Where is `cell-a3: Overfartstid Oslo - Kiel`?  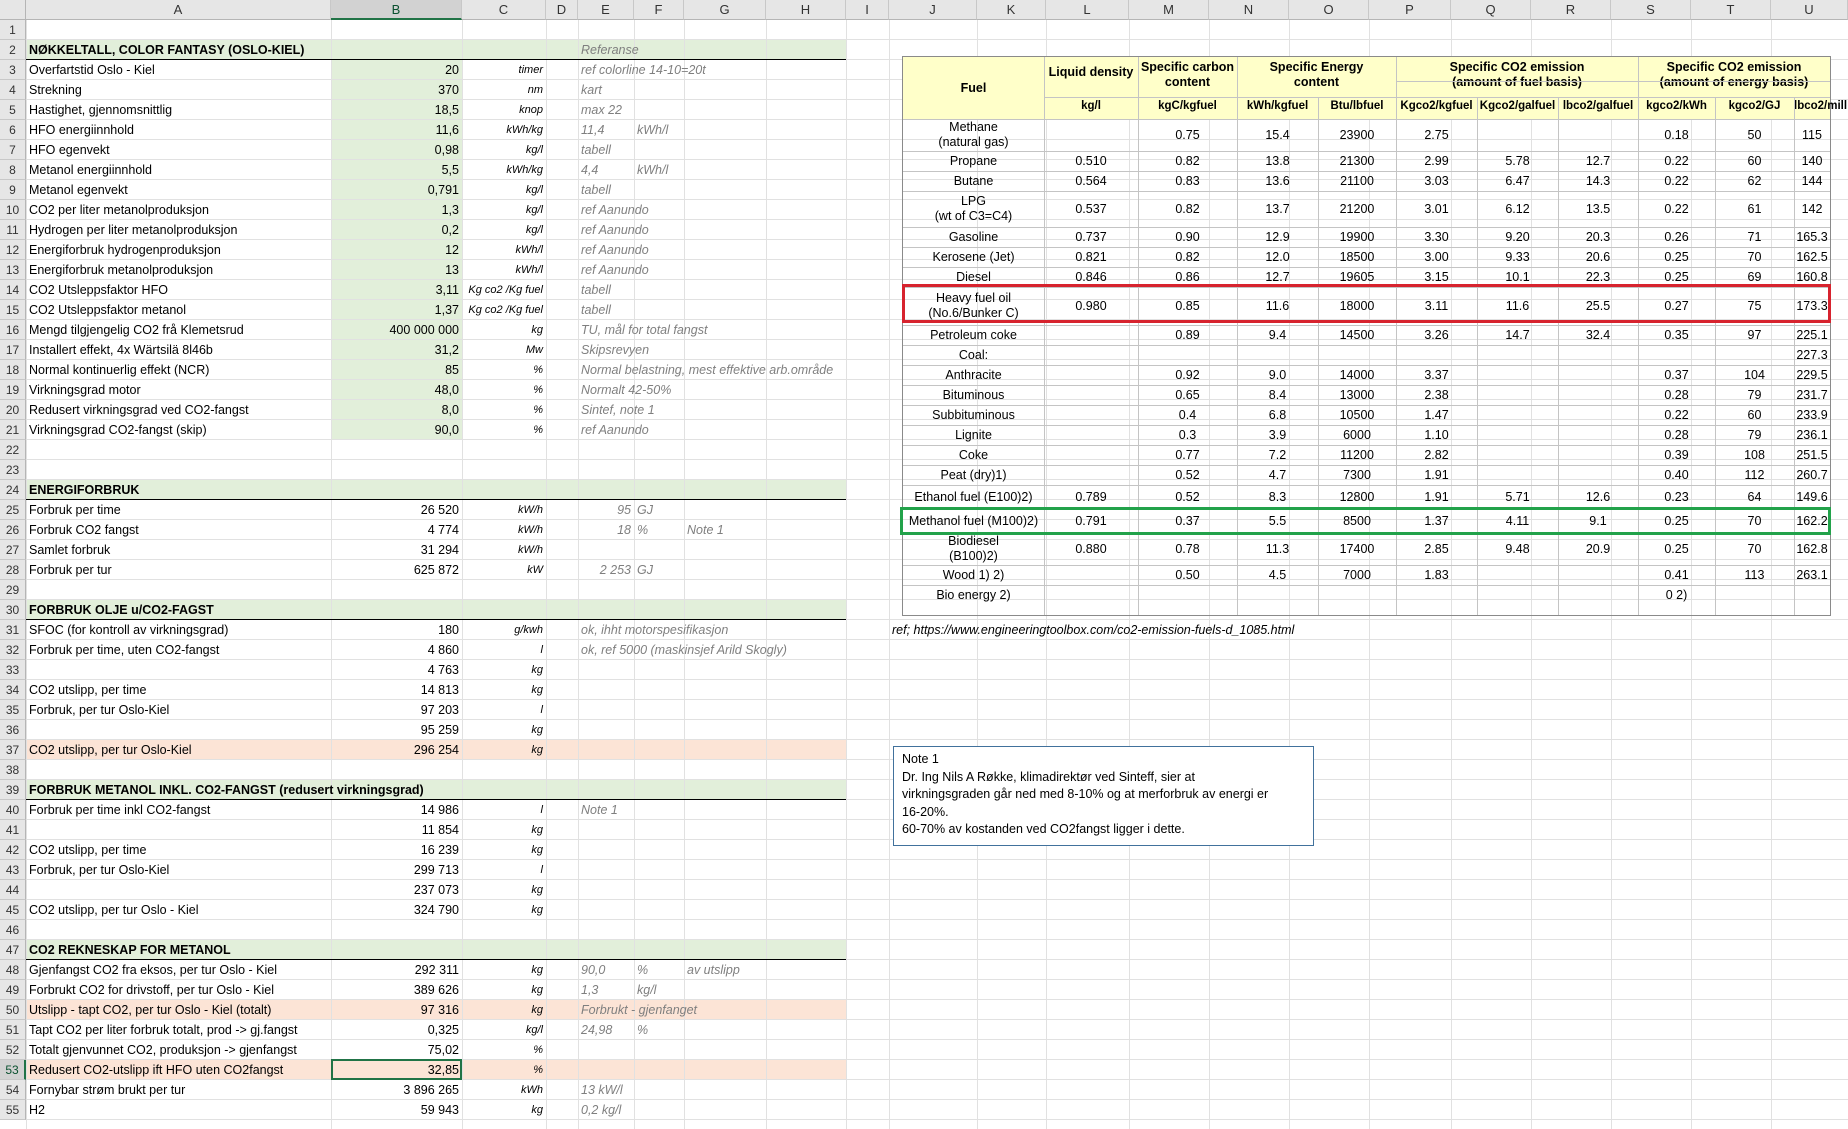
cell-a3: Overfartstid Oslo - Kiel is located at coordinates (178, 70).